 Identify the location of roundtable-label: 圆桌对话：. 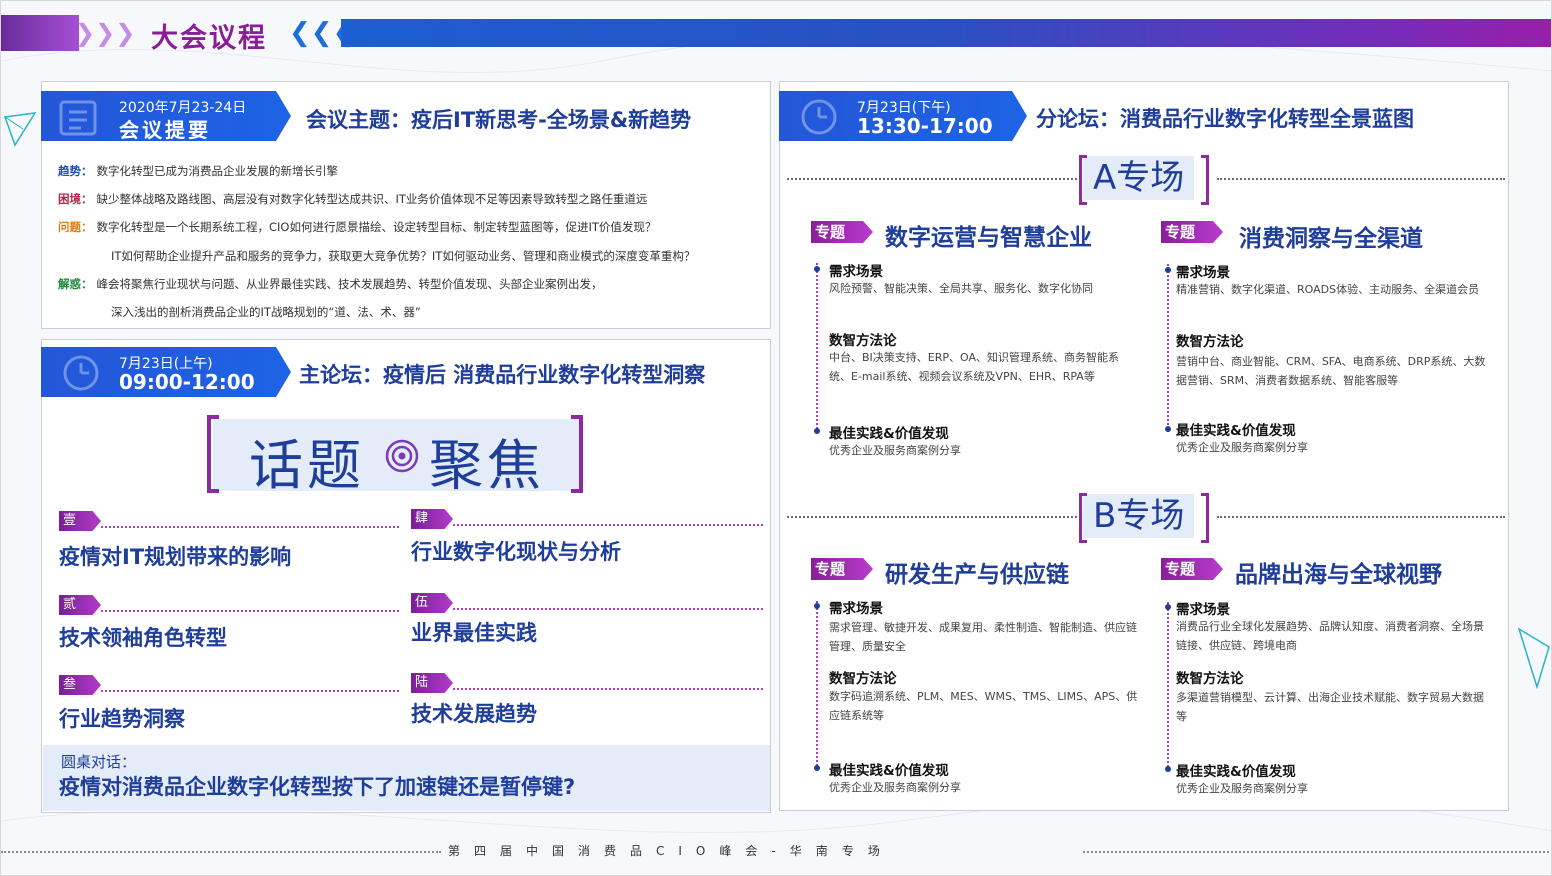
(99, 762).